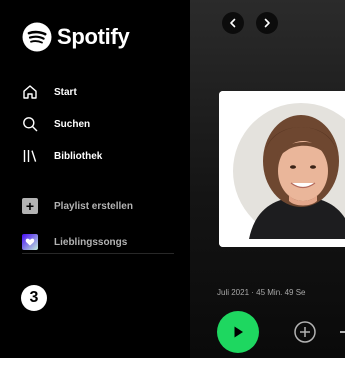 The width and height of the screenshot is (345, 378). I want to click on plus-icon: +, so click(30, 206).